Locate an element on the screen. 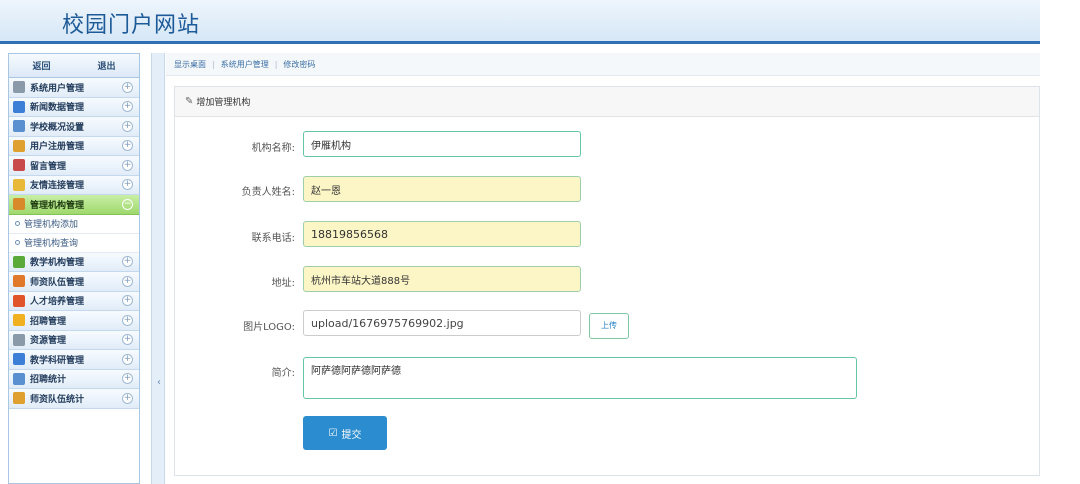 The width and height of the screenshot is (1080, 484). upload-button: 上传 is located at coordinates (609, 326).